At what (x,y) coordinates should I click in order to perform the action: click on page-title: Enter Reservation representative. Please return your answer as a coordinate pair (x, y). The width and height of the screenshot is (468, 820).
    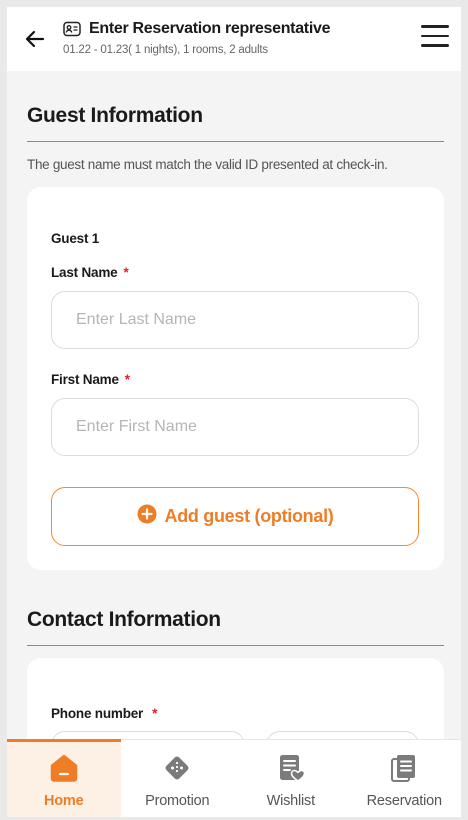
    Looking at the image, I should click on (210, 28).